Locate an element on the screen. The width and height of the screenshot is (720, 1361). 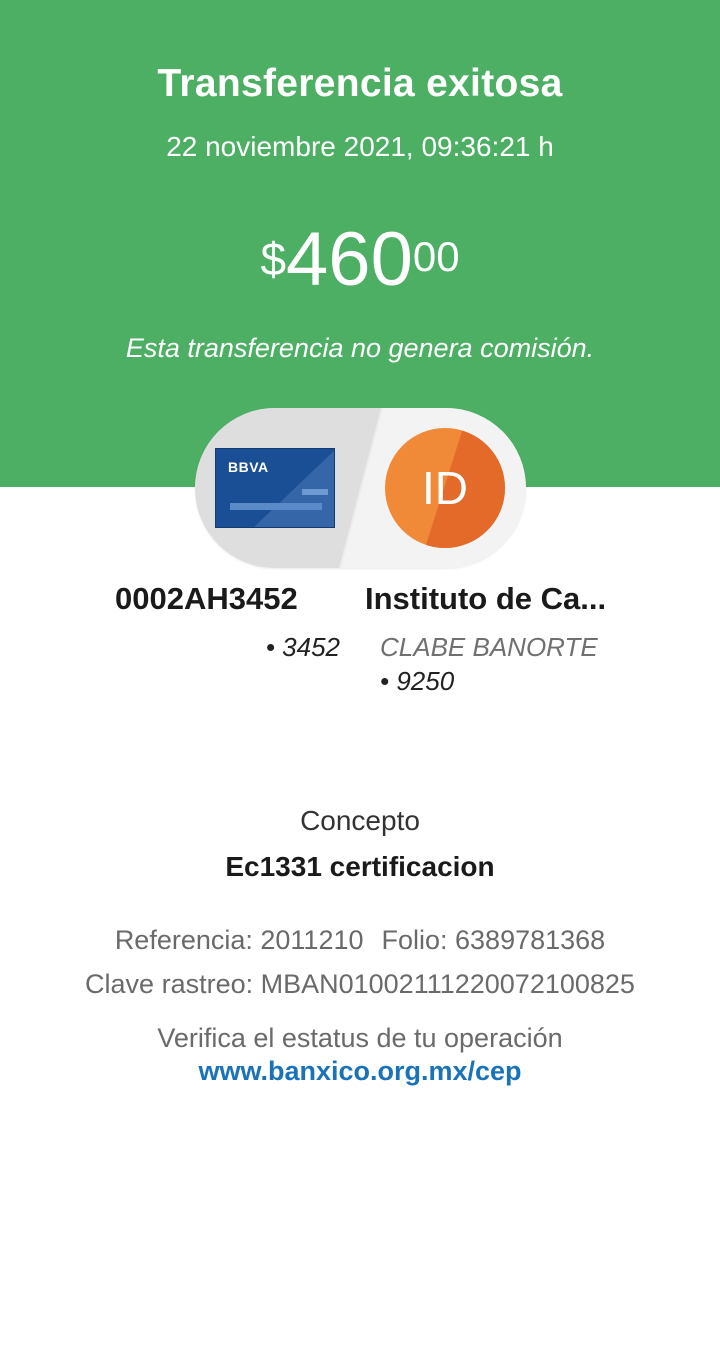
transfer-amount: $46000 is located at coordinates (360, 260).